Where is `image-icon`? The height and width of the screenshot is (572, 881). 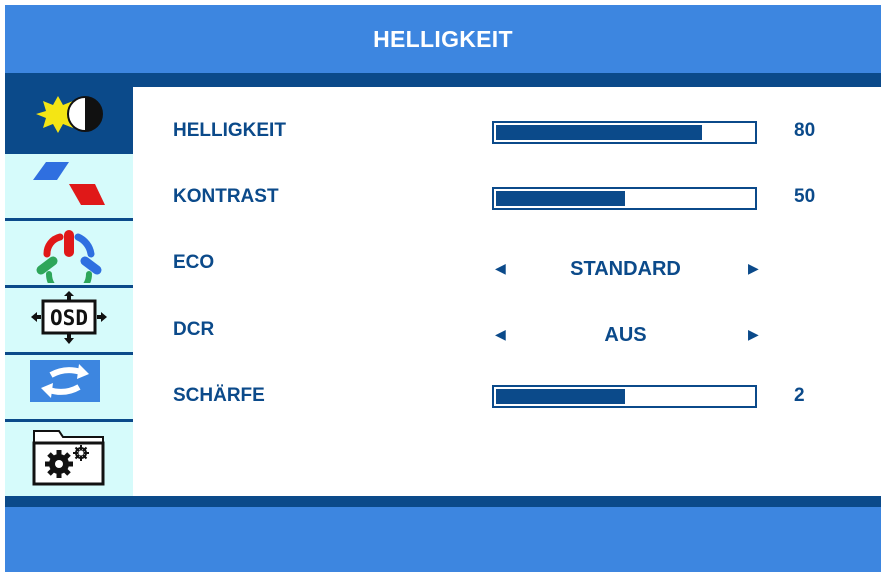
image-icon is located at coordinates (69, 183).